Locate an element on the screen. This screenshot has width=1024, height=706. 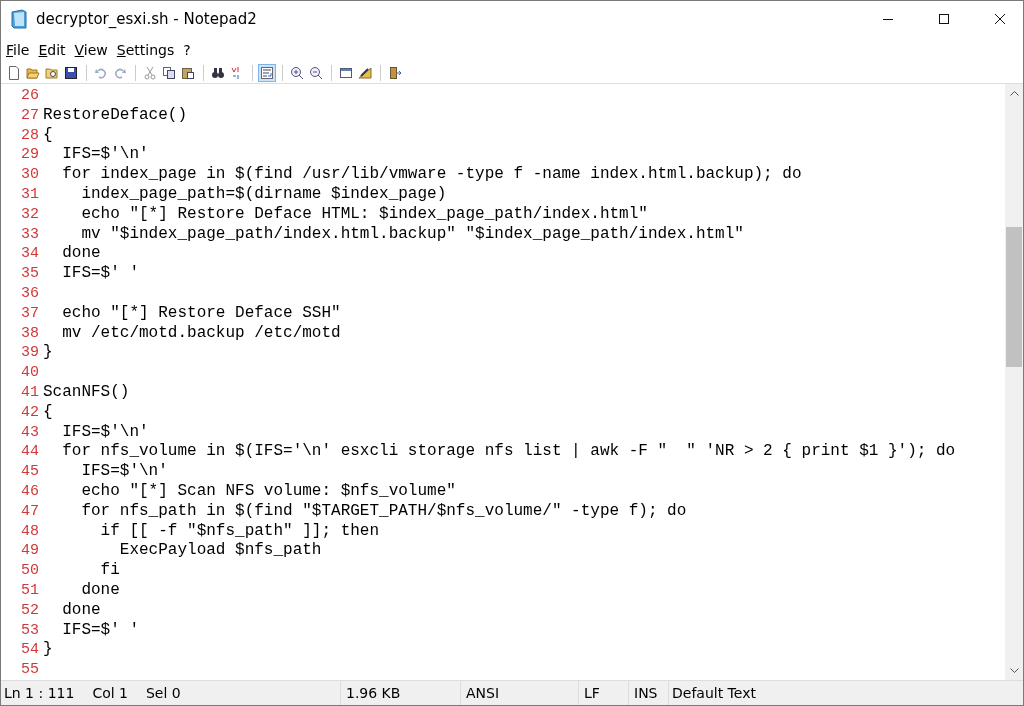
close-icon is located at coordinates (1000, 19).